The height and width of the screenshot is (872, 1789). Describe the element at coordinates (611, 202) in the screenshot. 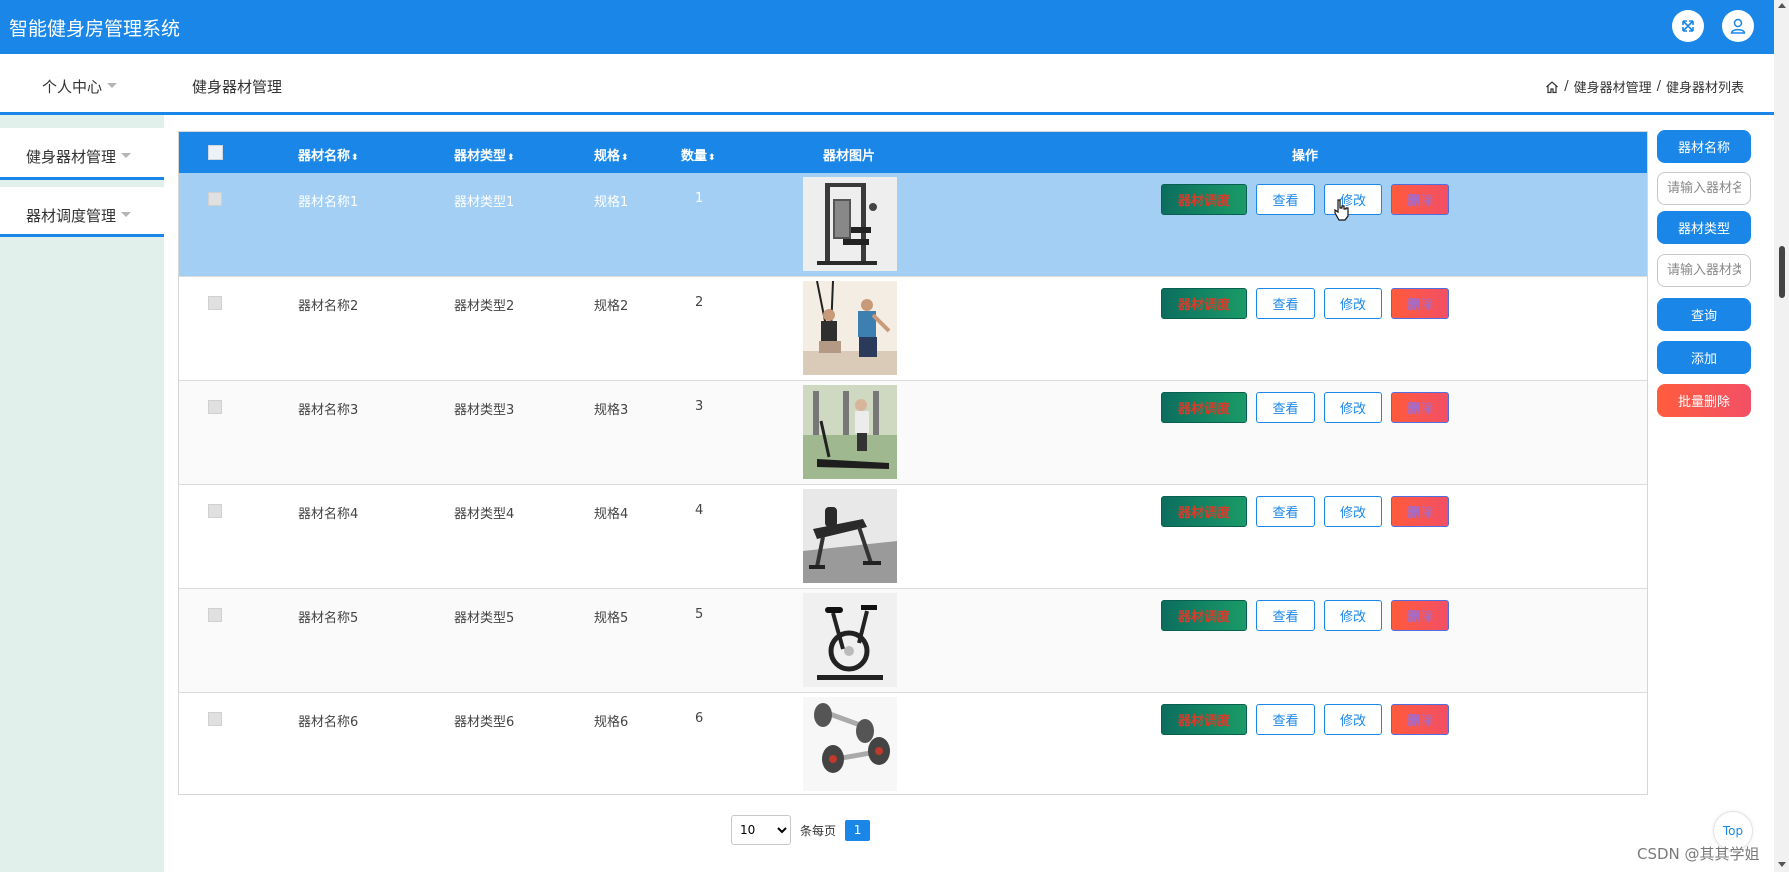

I see `cell-spec: 规格1` at that location.